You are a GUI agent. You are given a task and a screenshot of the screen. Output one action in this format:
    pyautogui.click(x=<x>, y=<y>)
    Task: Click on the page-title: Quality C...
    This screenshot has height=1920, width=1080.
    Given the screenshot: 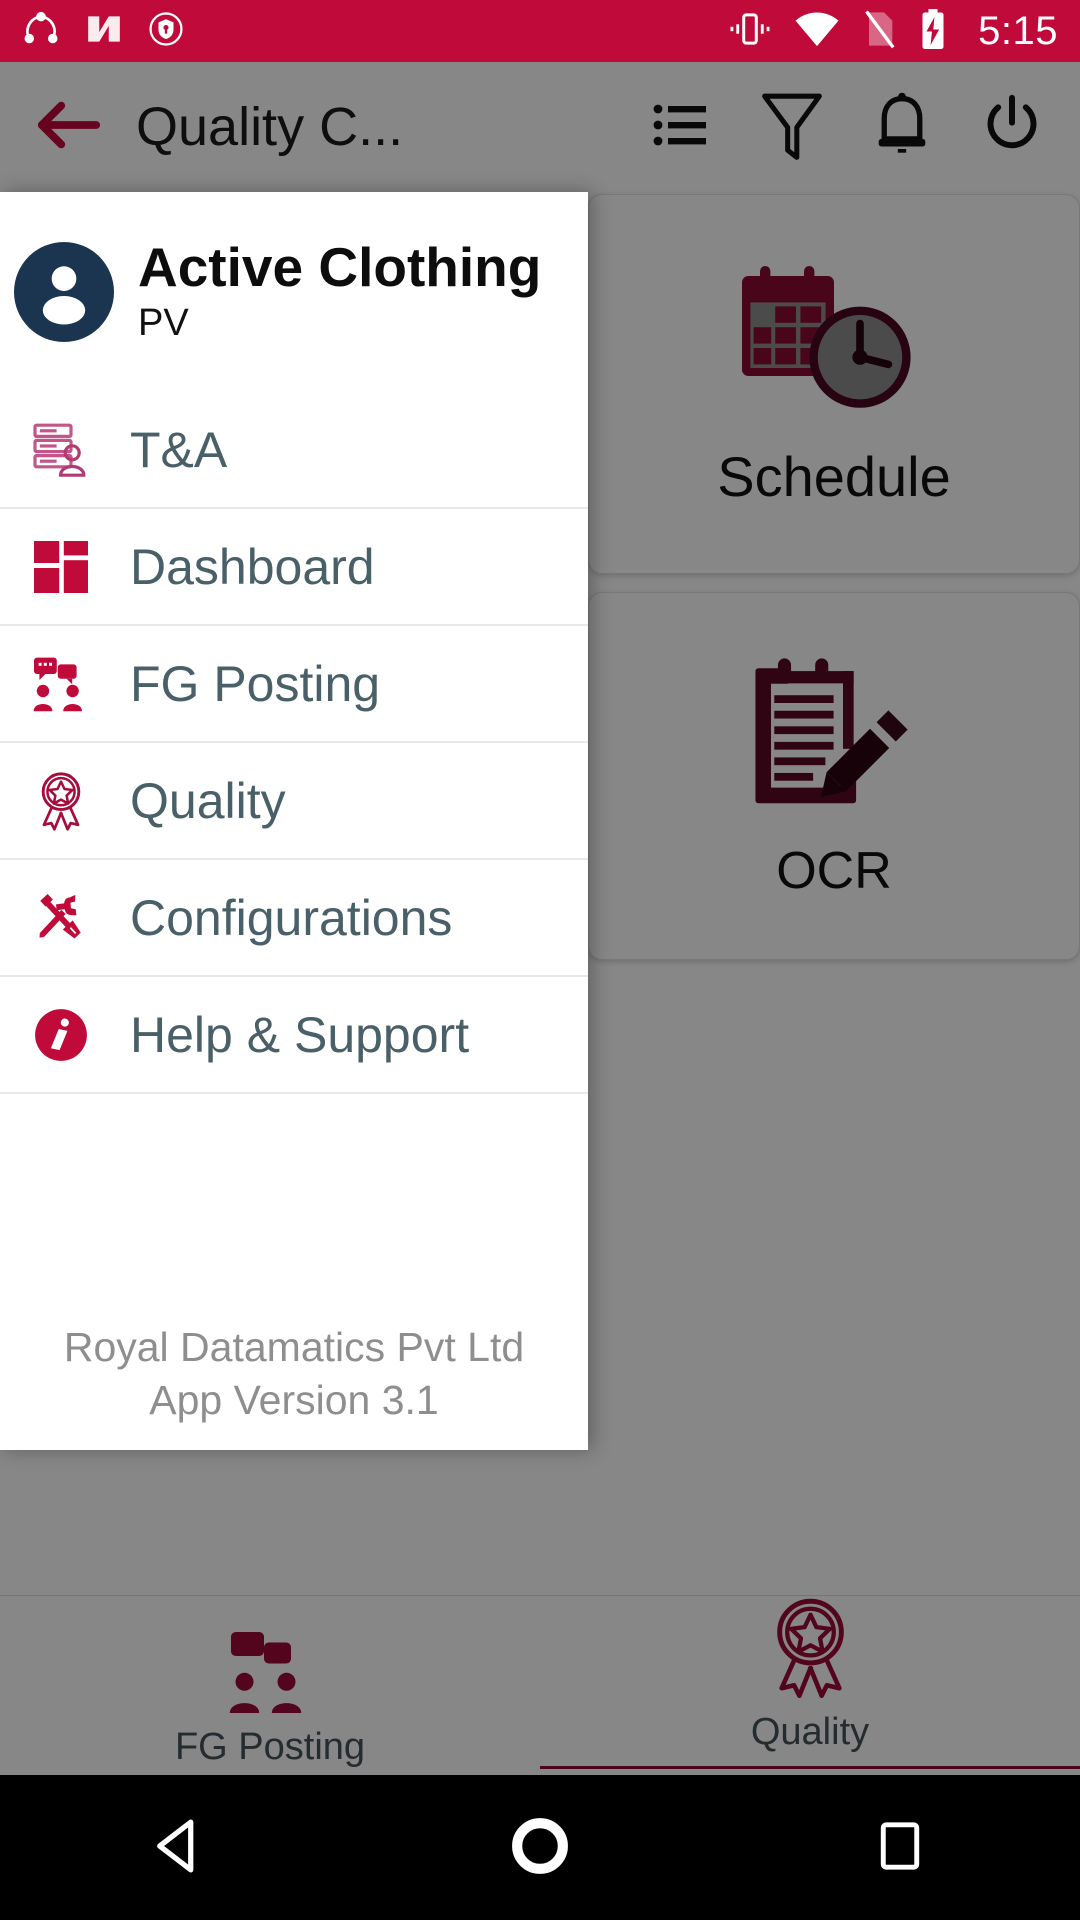 What is the action you would take?
    pyautogui.click(x=270, y=127)
    